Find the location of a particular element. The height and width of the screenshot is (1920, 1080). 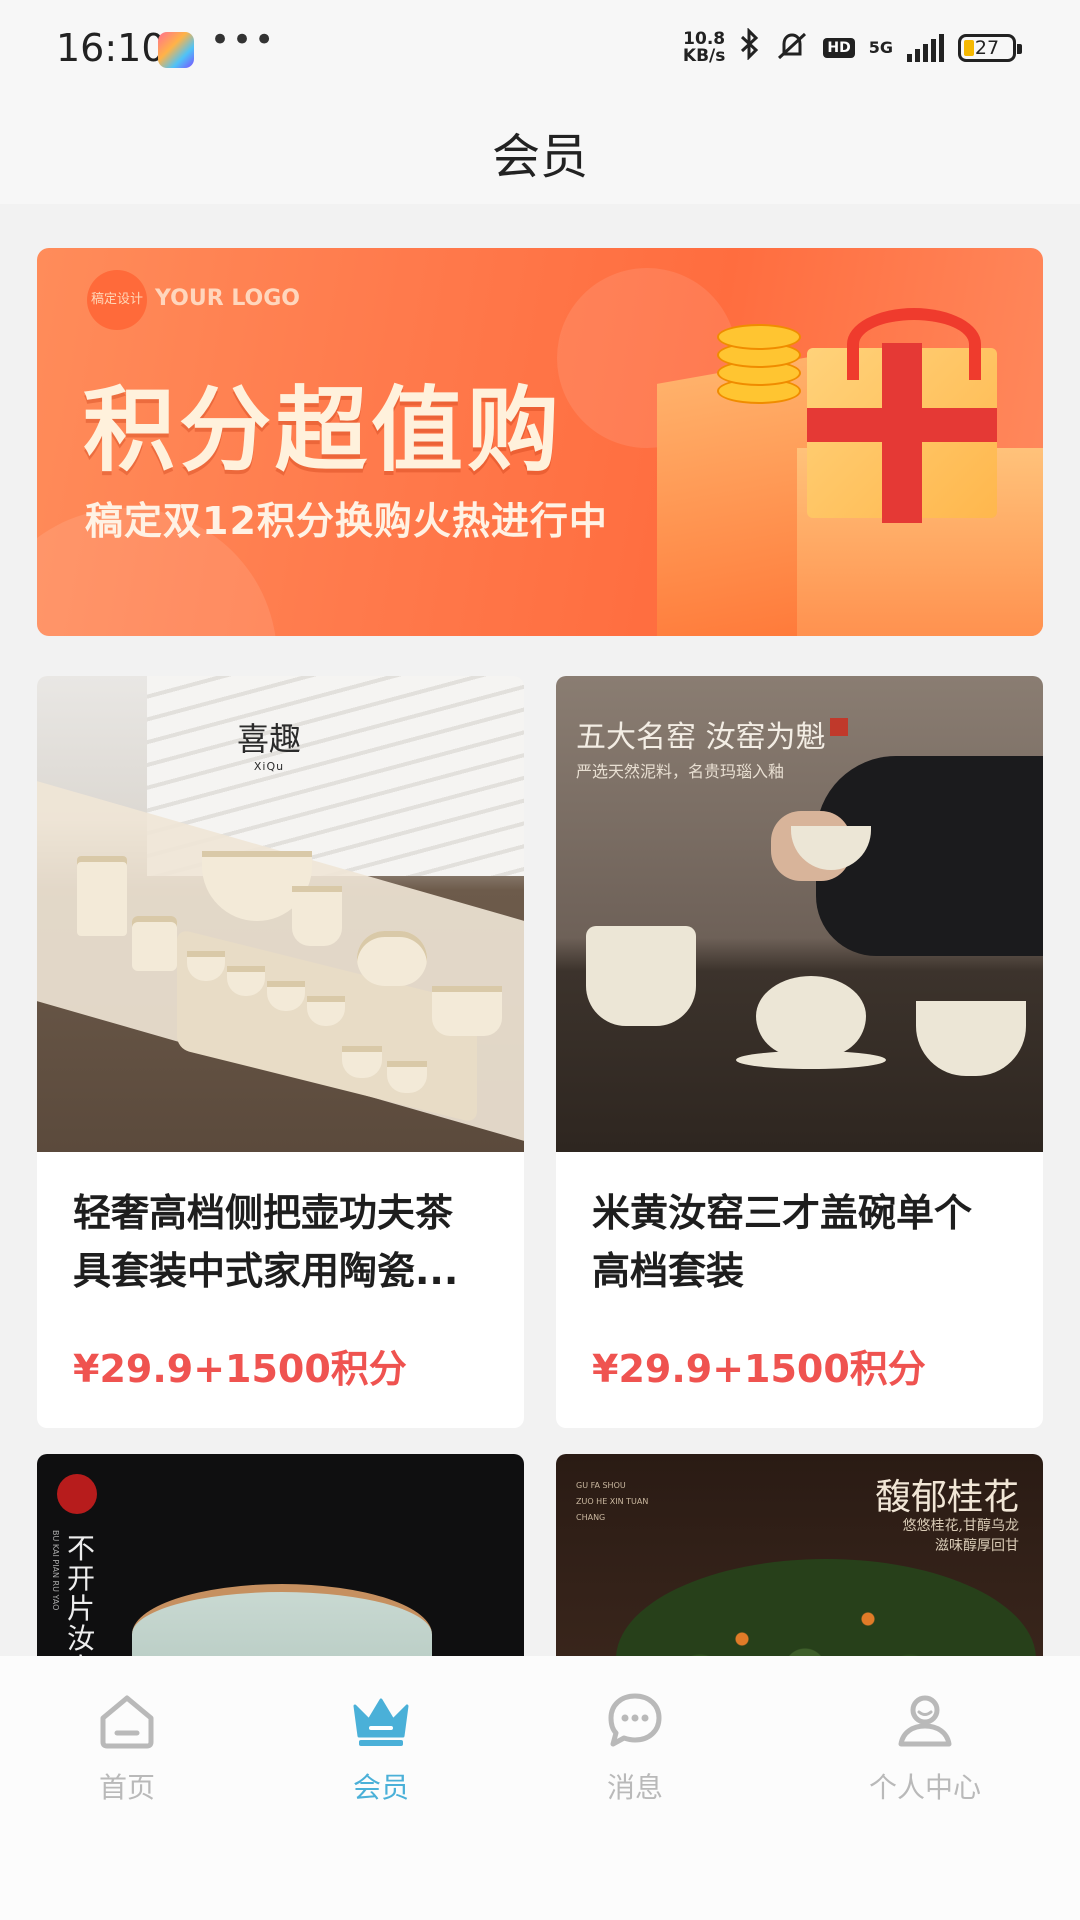

hd-voice-icon: HD is located at coordinates (839, 48).